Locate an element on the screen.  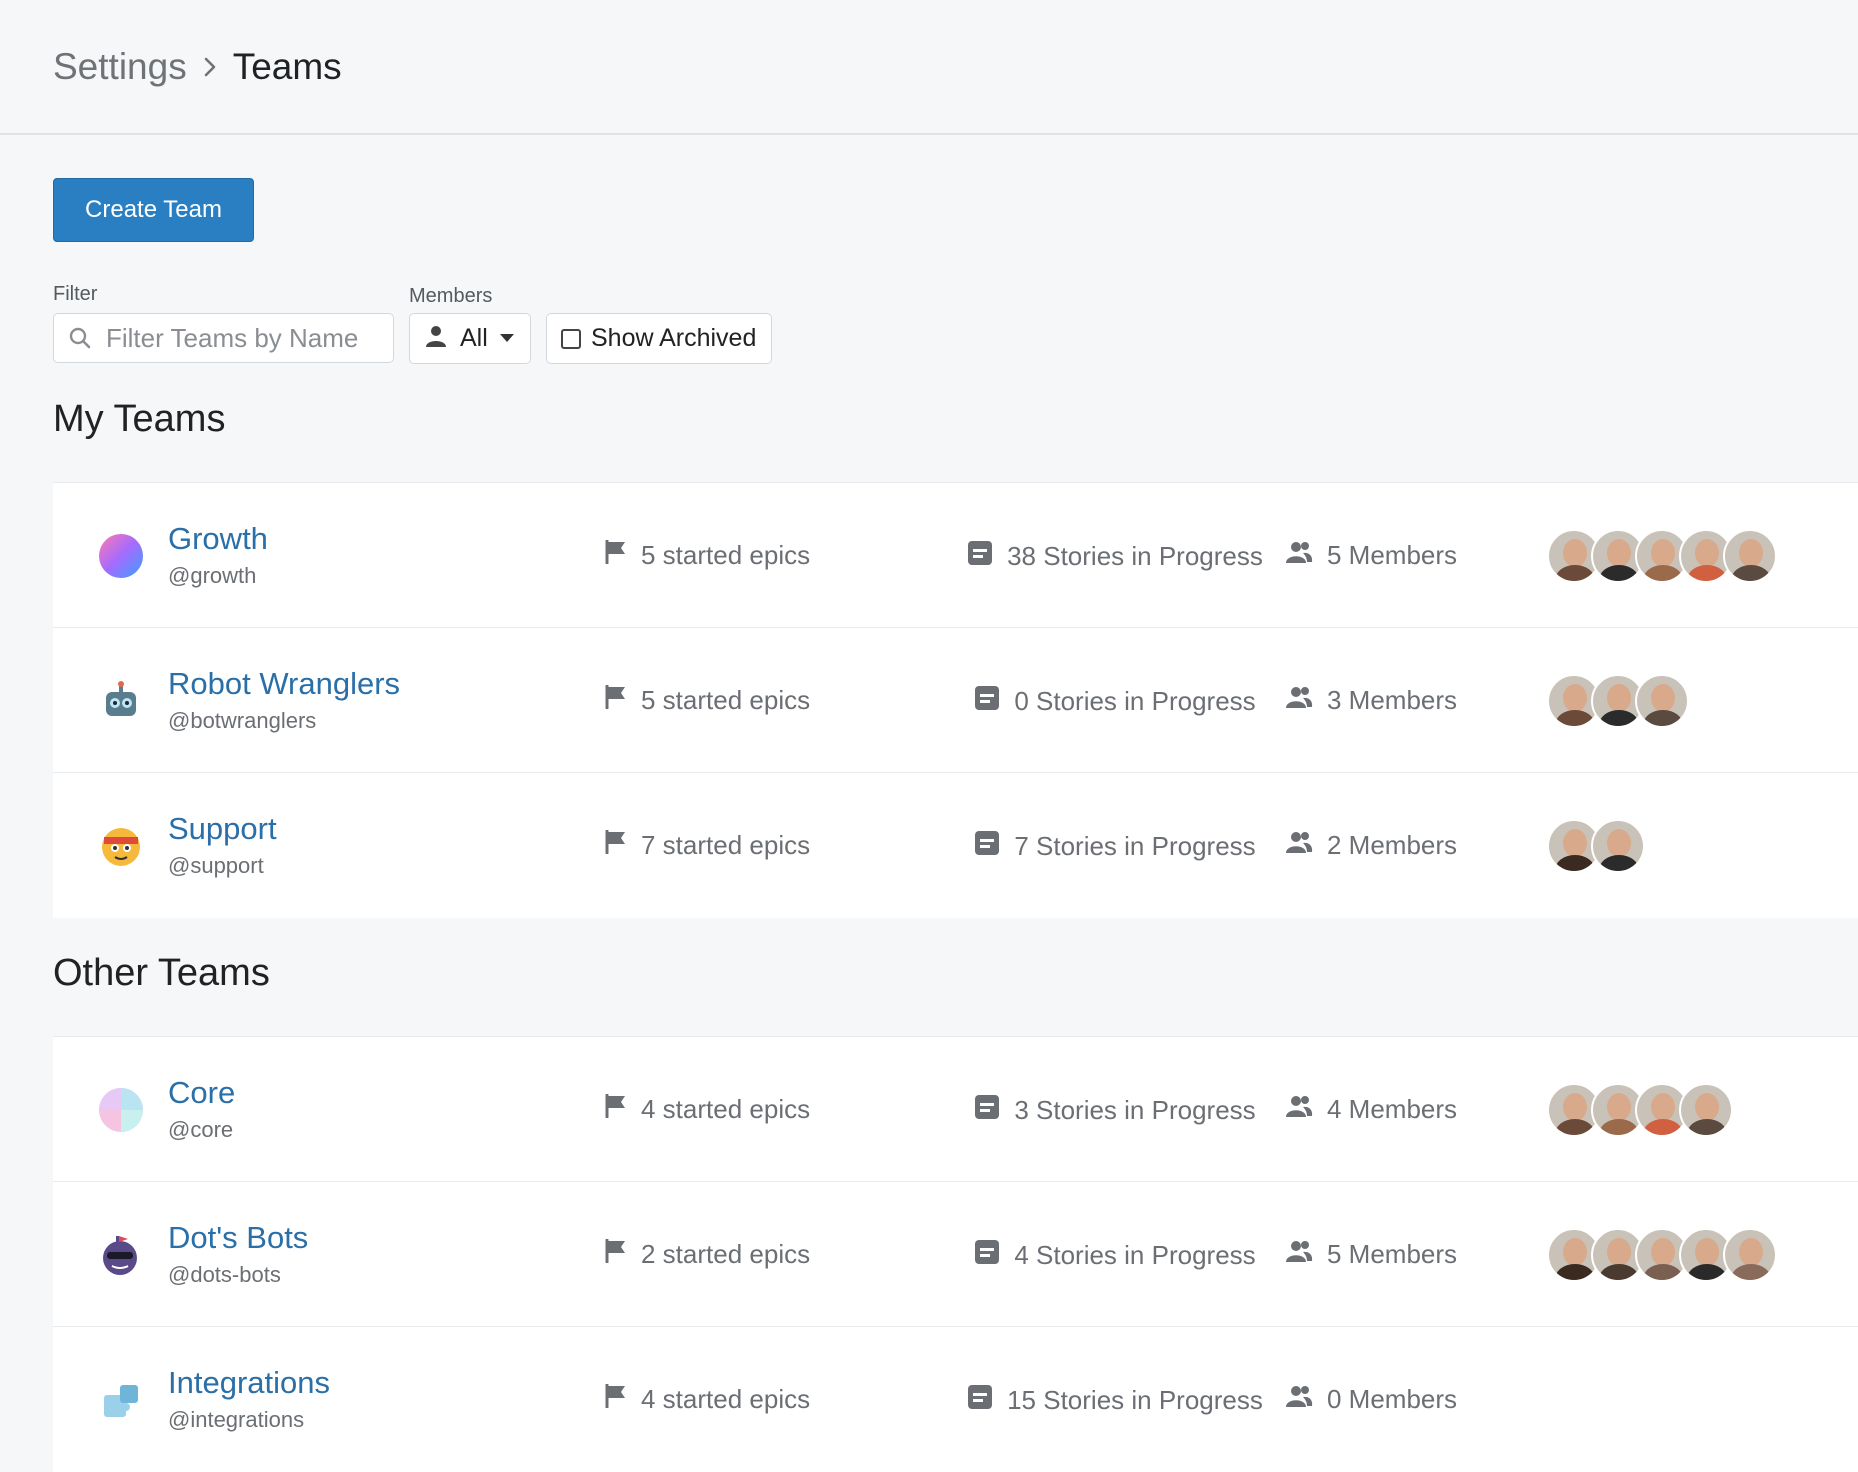
search-icon is located at coordinates (80, 338).